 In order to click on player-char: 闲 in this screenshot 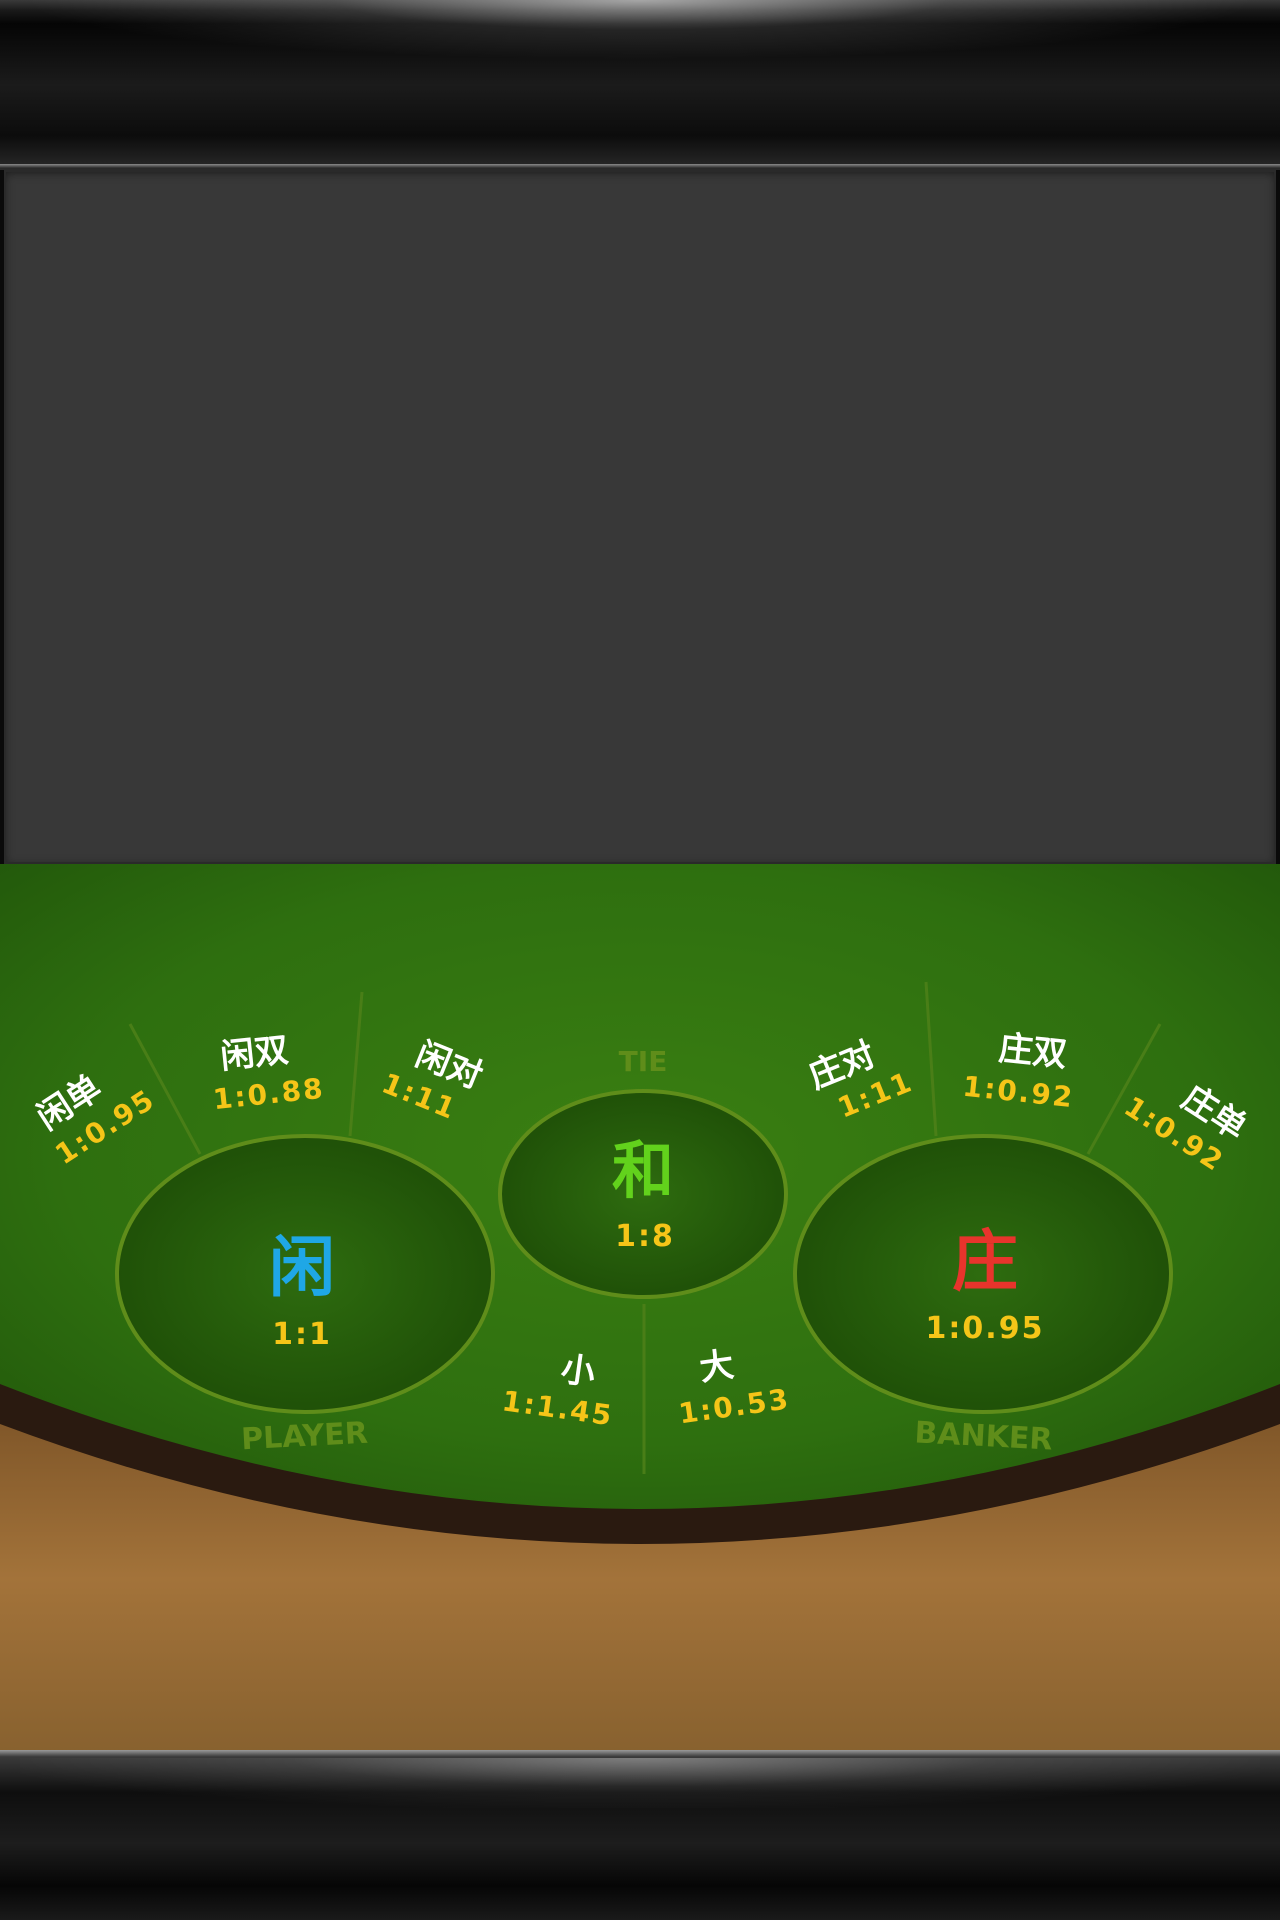, I will do `click(302, 1267)`.